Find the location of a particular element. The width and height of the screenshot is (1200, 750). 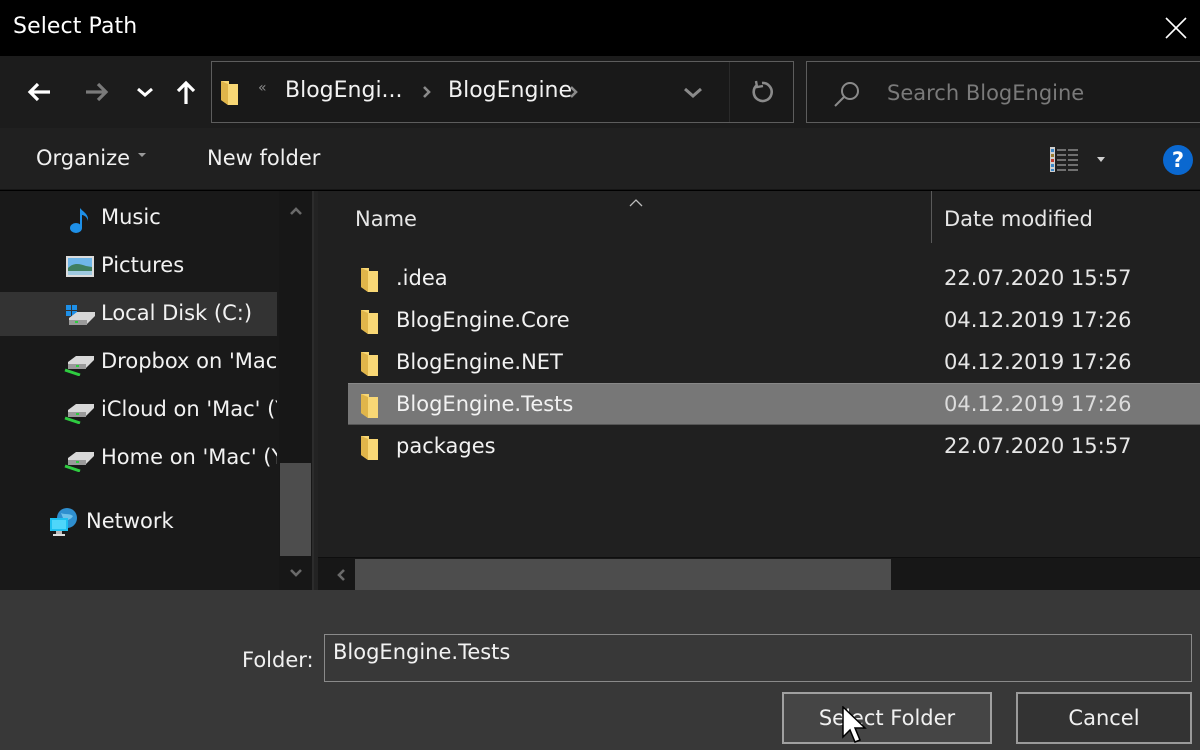

search-box is located at coordinates (1003, 92).